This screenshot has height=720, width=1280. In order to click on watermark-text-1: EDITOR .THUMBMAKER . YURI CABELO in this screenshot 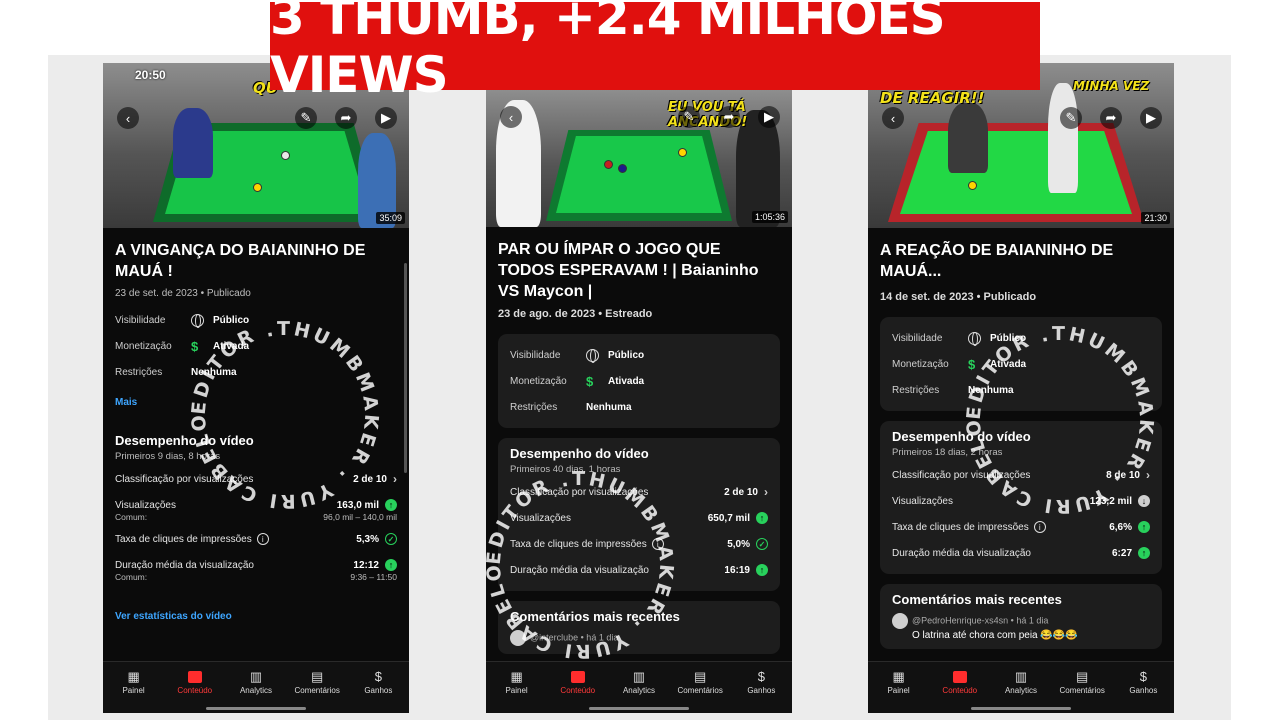, I will do `click(285, 415)`.